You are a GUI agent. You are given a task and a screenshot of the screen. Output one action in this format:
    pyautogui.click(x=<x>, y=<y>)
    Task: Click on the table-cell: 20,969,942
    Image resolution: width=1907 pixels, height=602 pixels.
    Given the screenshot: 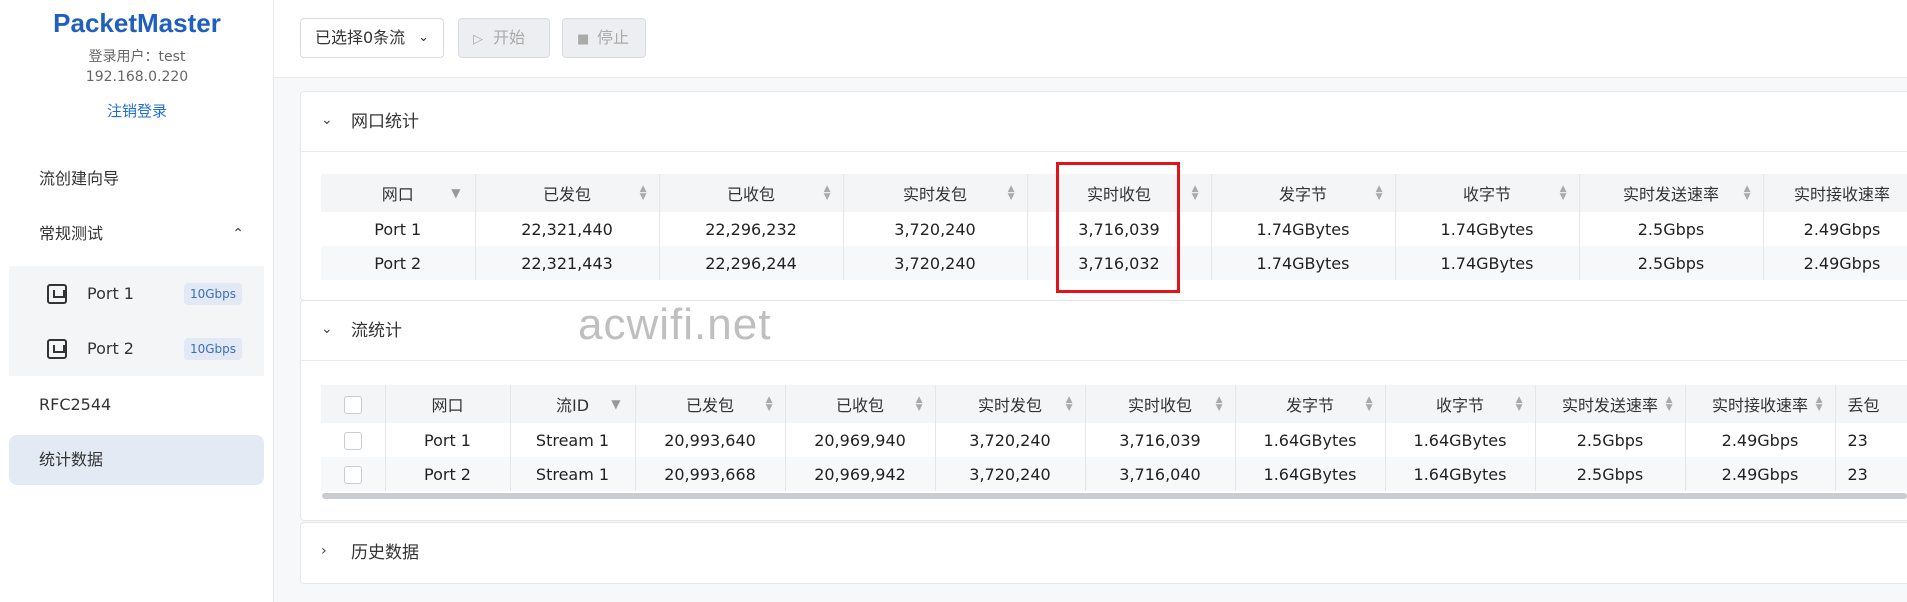 What is the action you would take?
    pyautogui.click(x=860, y=474)
    